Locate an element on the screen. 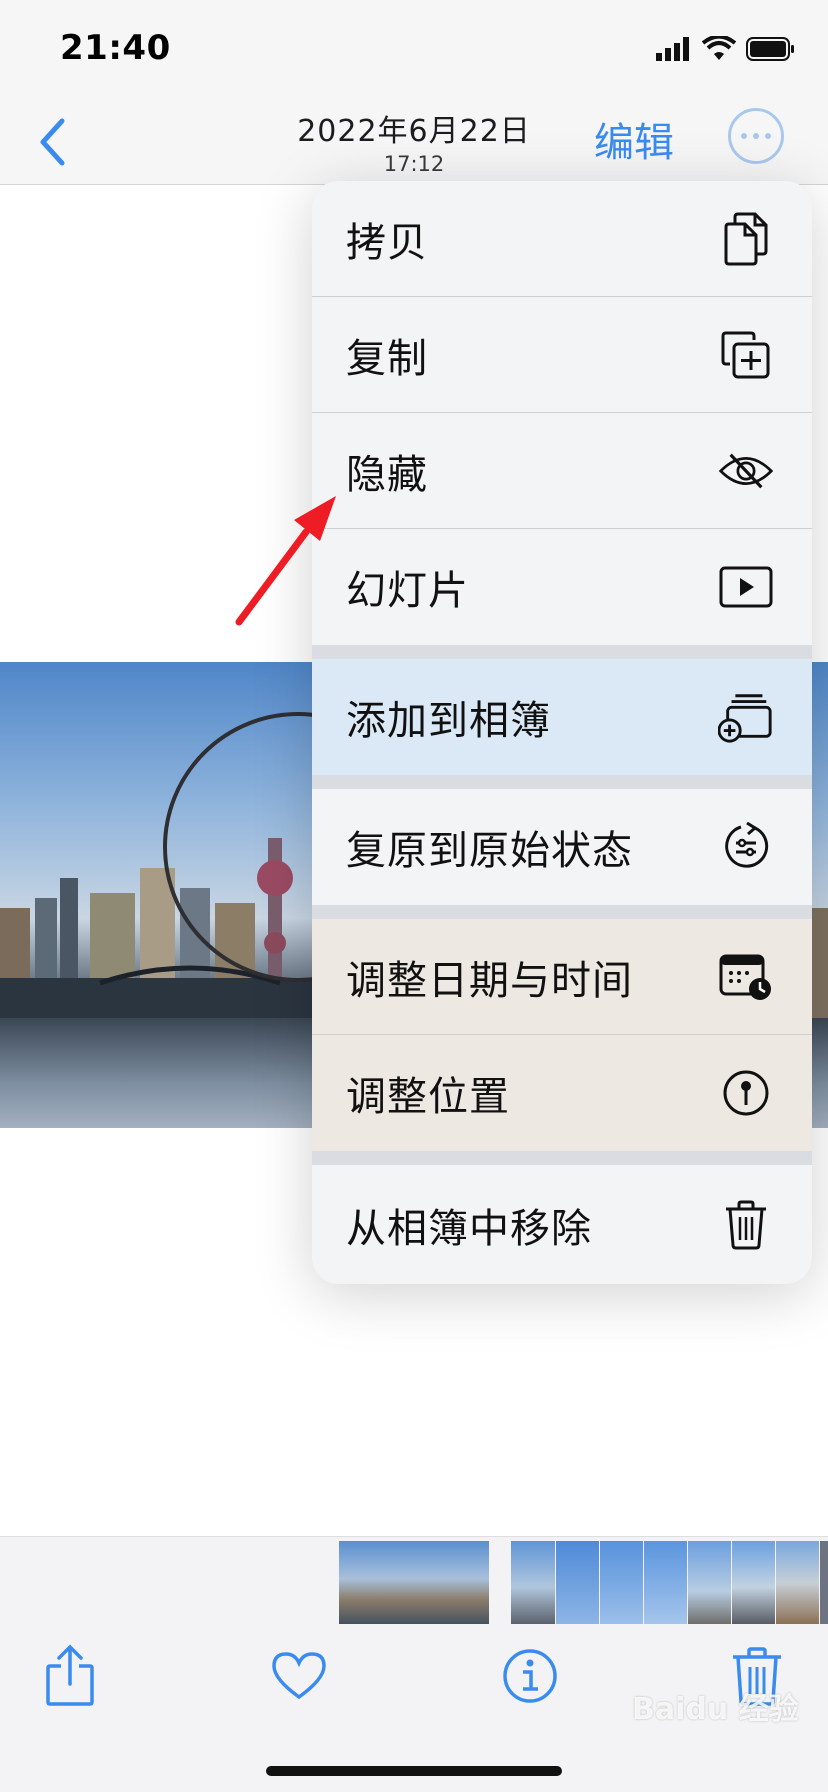 This screenshot has height=1792, width=828. location-pin-icon is located at coordinates (746, 1093).